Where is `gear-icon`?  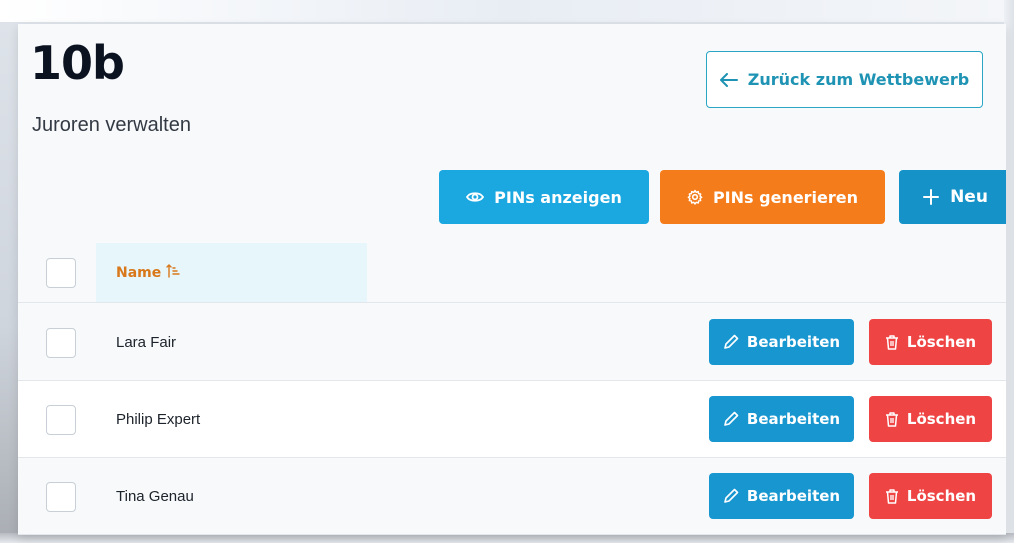
gear-icon is located at coordinates (695, 197).